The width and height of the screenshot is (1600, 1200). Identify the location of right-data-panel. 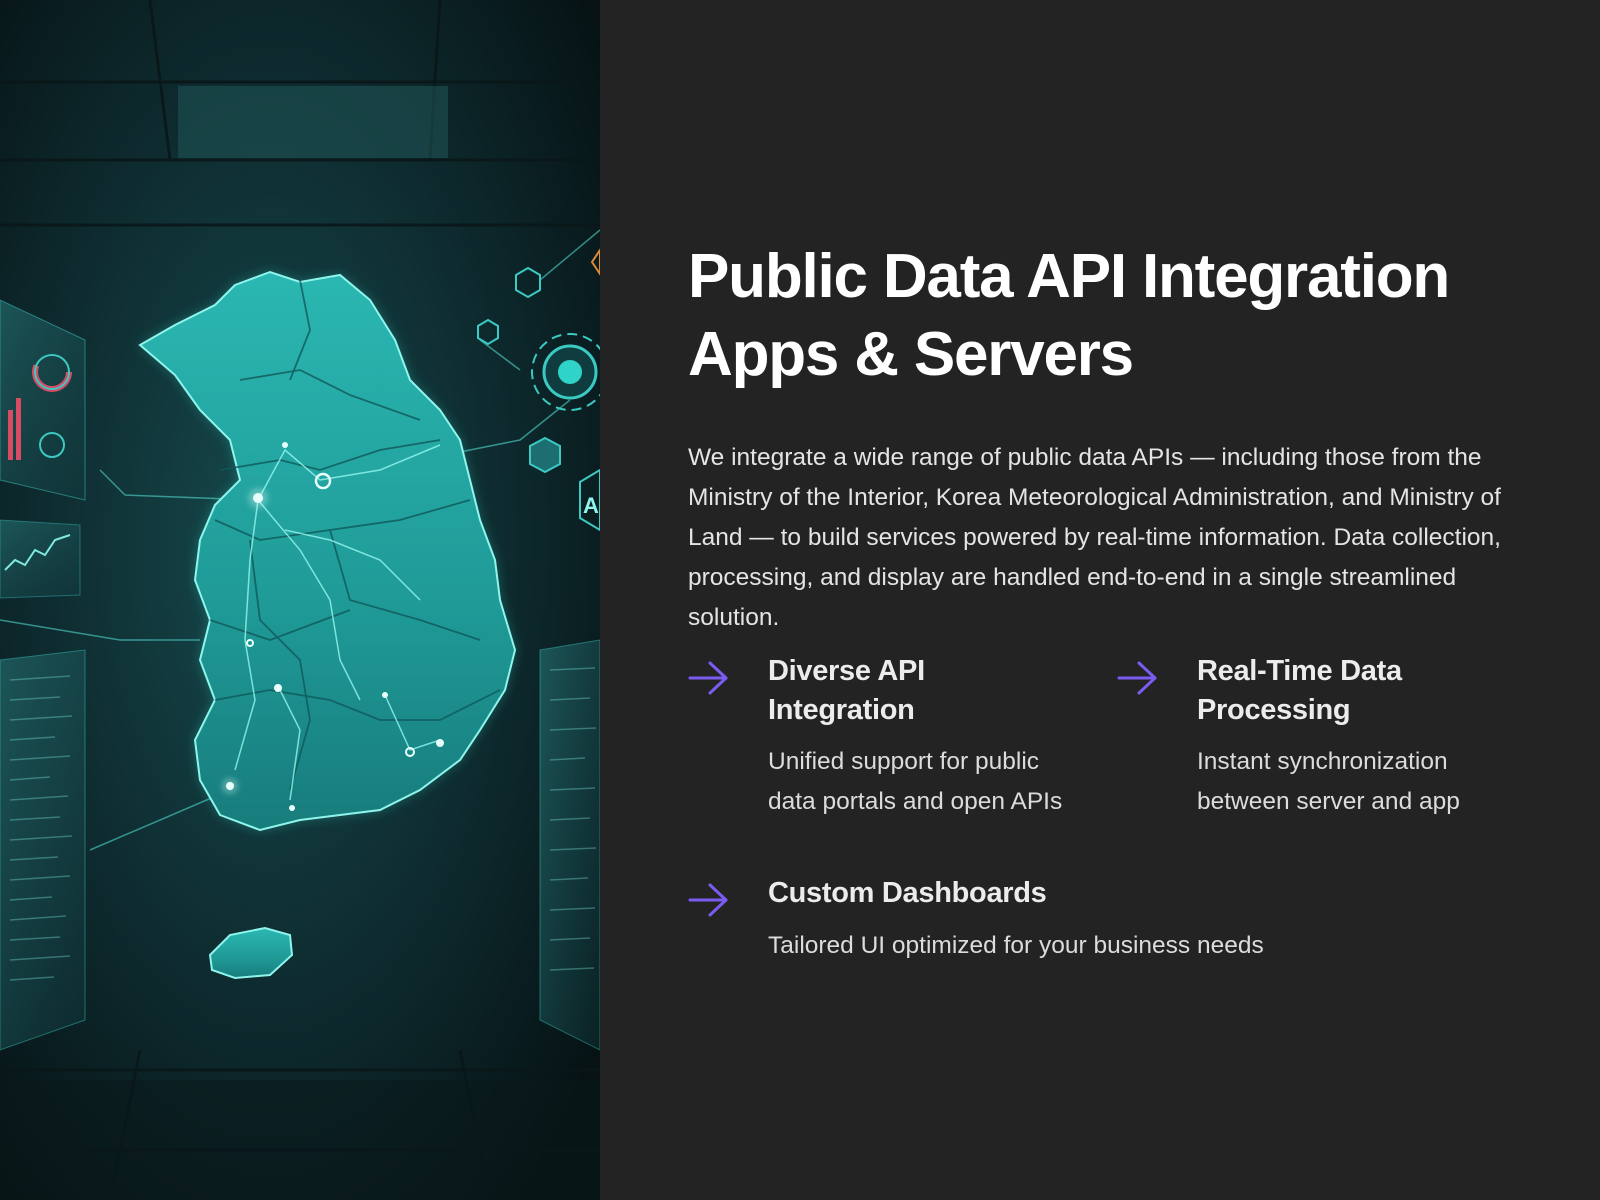
(569, 845).